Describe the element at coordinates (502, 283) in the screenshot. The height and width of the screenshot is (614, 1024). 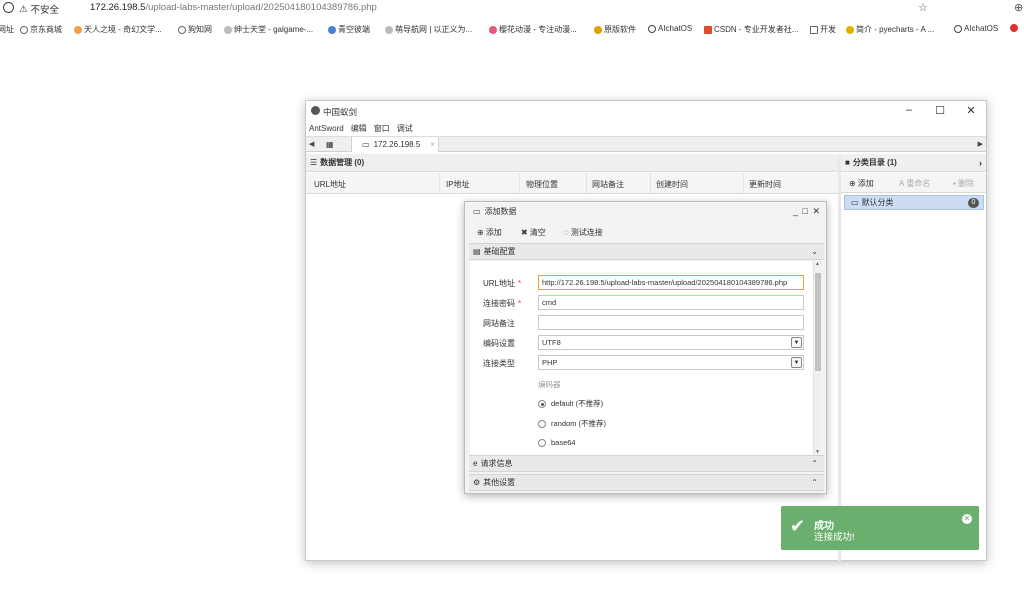
I see `url-label: URL地址 *` at that location.